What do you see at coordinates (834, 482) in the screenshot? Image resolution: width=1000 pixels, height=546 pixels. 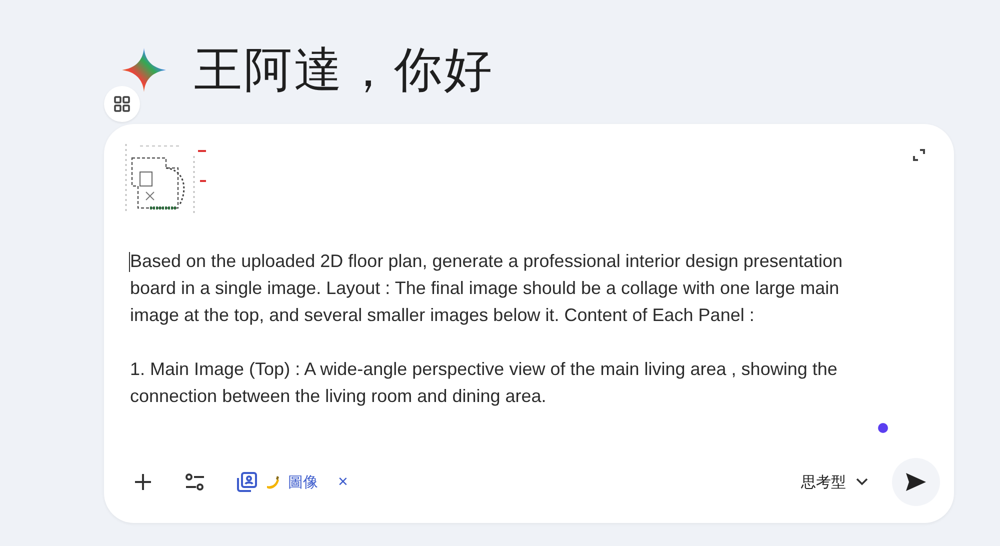 I see `model-dropdown: 思考型` at bounding box center [834, 482].